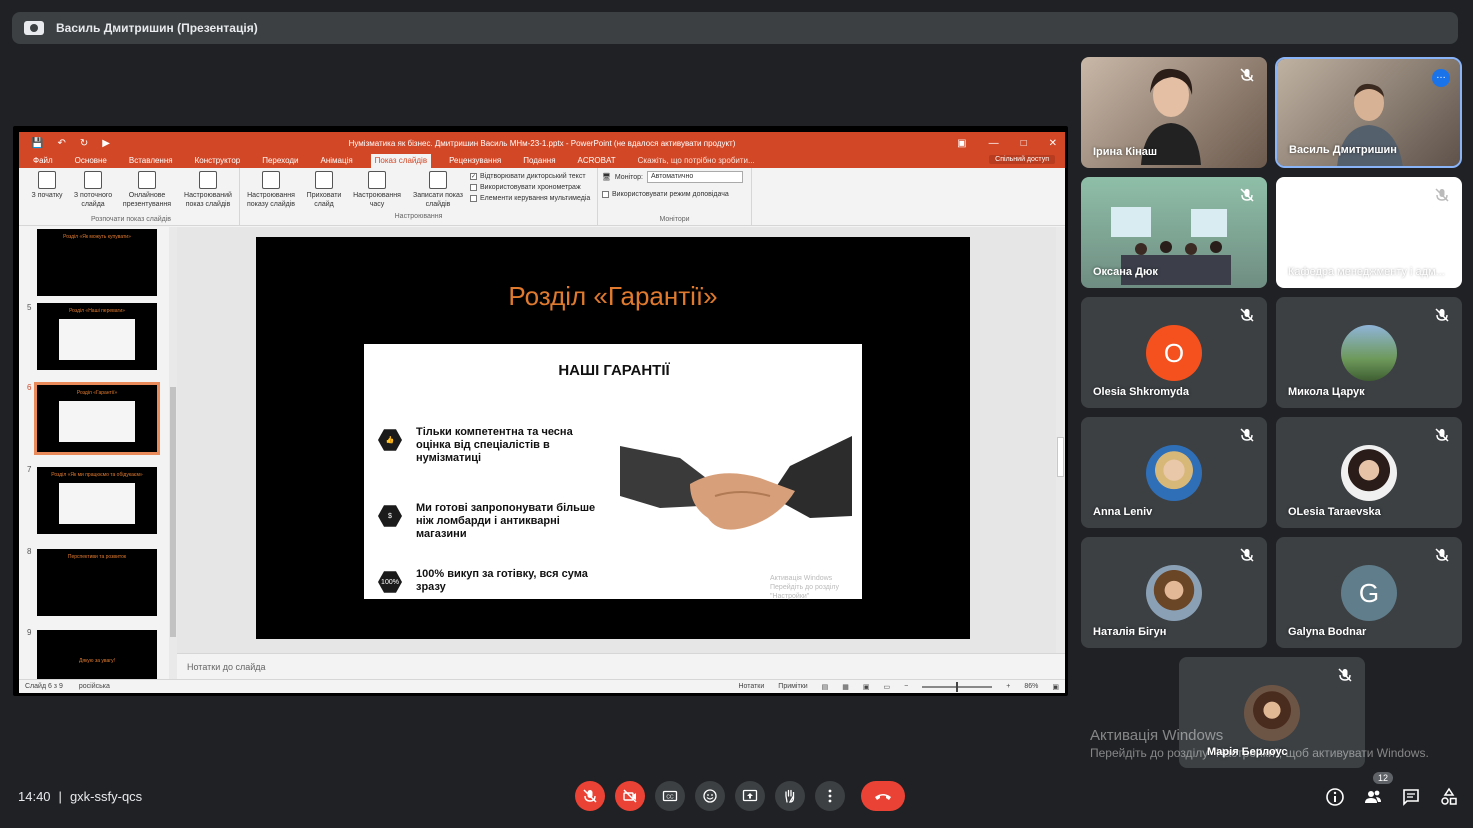 The width and height of the screenshot is (1473, 828). Describe the element at coordinates (93, 193) in the screenshot. I see `from-current-button: З поточного слайда` at that location.